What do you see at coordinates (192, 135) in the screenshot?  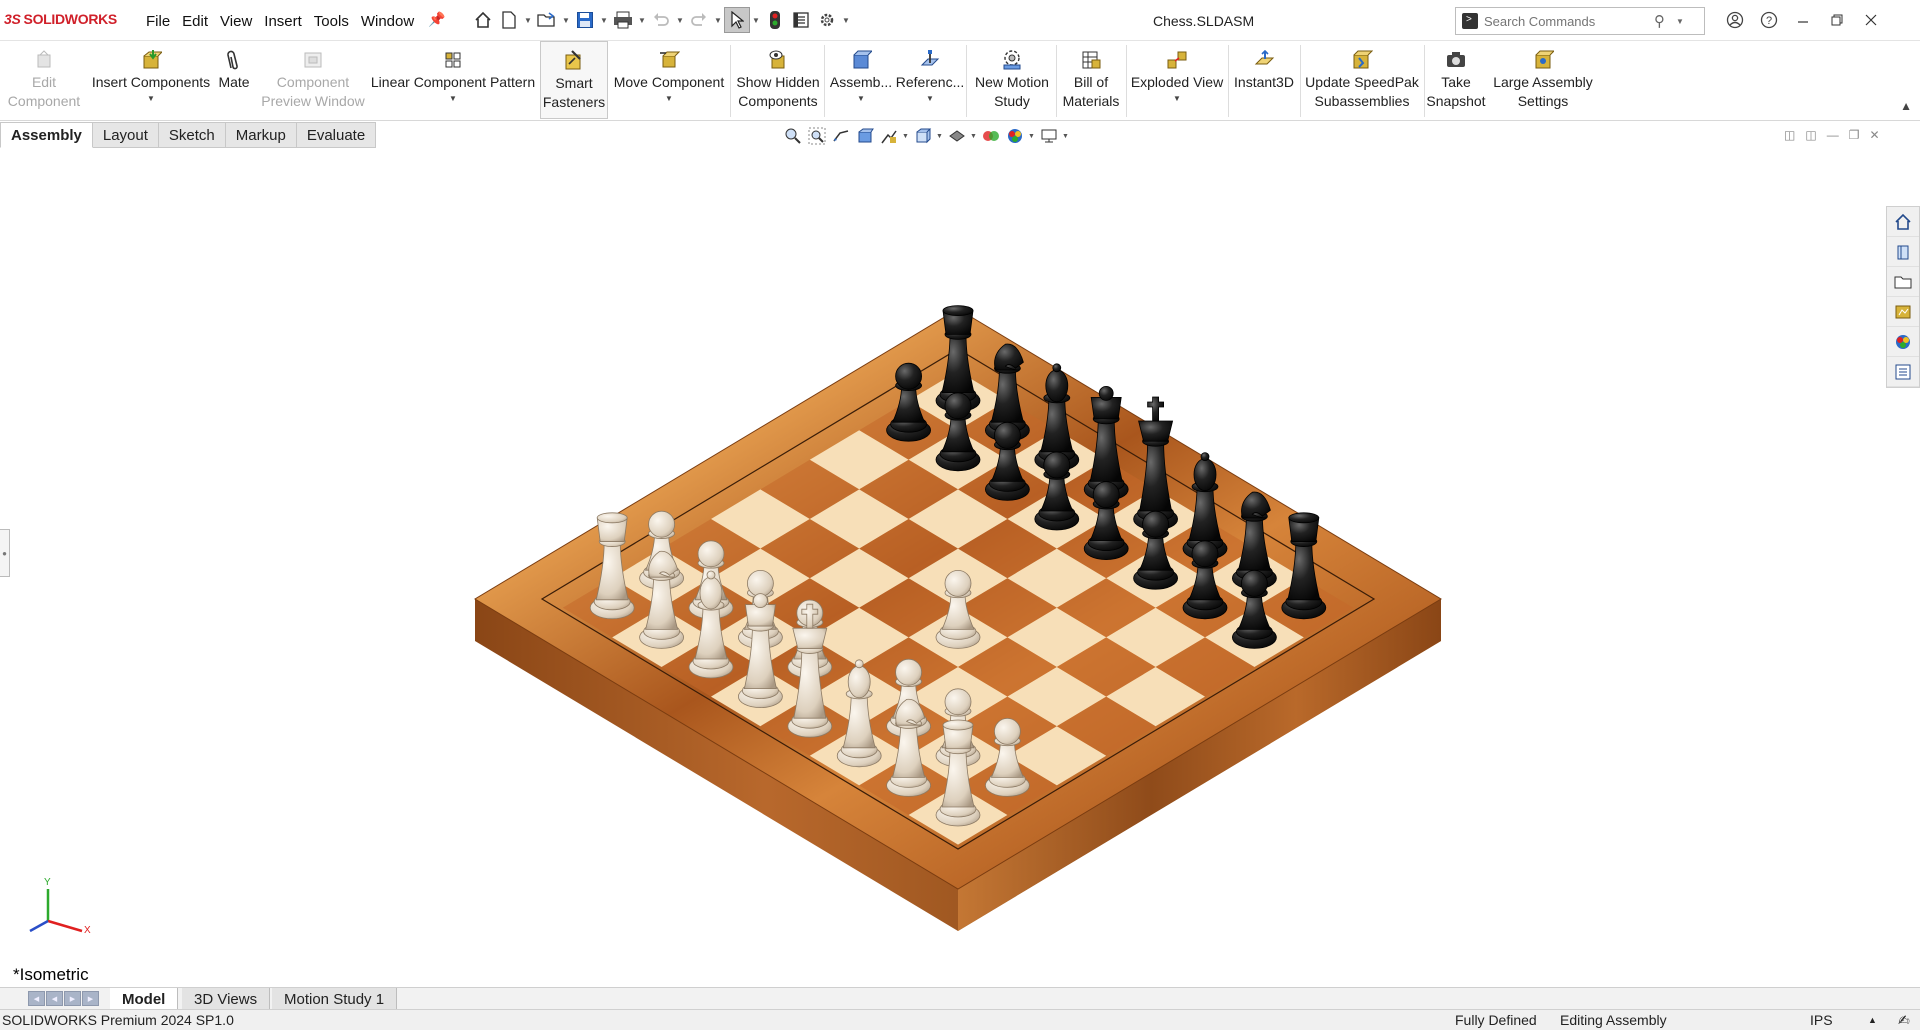 I see `tab-sketch: Sketch` at bounding box center [192, 135].